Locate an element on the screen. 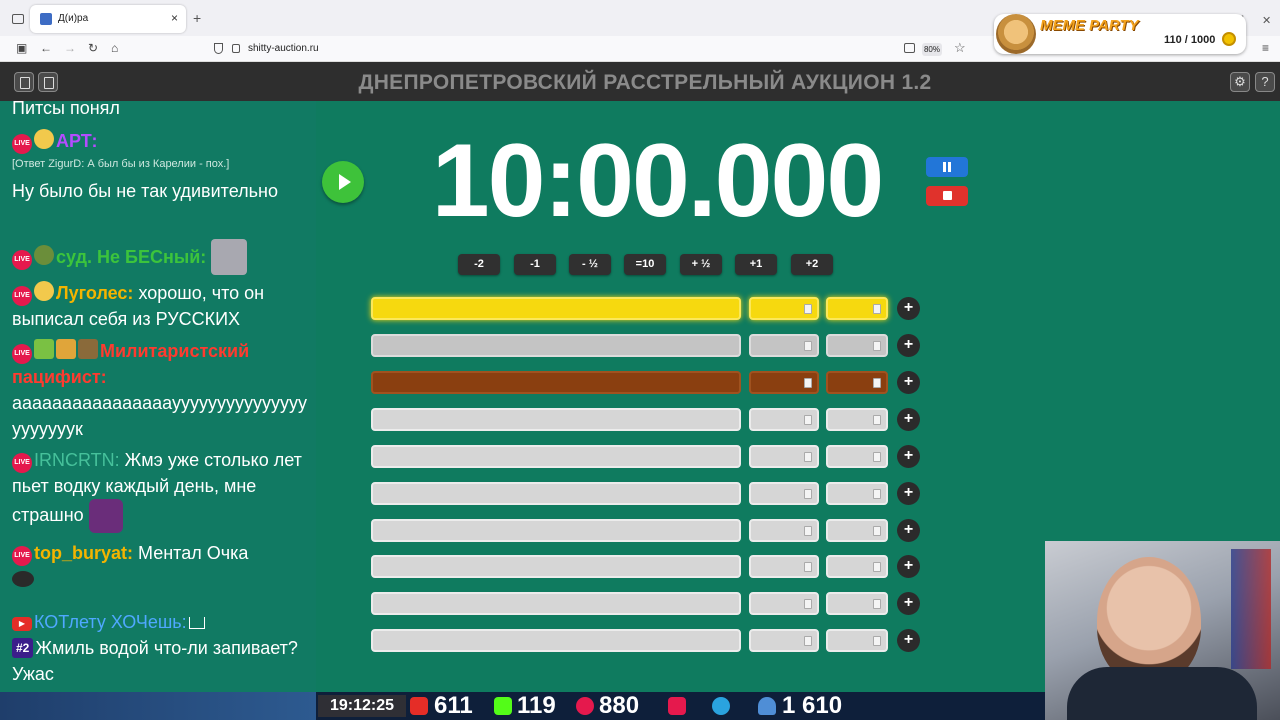  emote-icon is located at coordinates (44, 255).